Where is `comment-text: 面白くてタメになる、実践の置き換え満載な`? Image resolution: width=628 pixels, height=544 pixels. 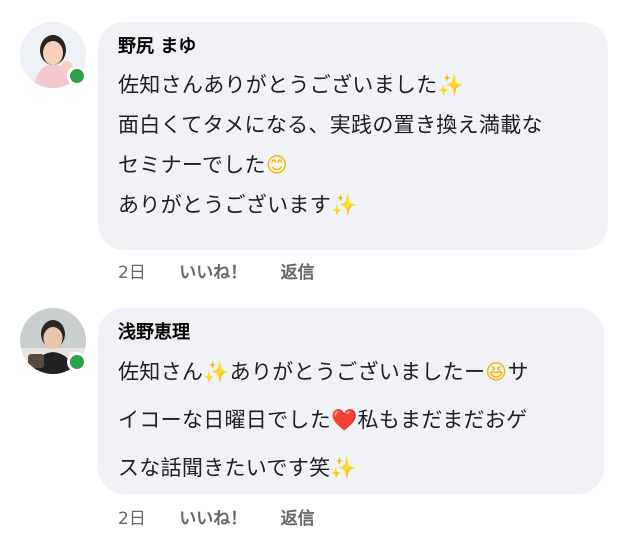
comment-text: 面白くてタメになる、実践の置き換え満載な is located at coordinates (330, 125).